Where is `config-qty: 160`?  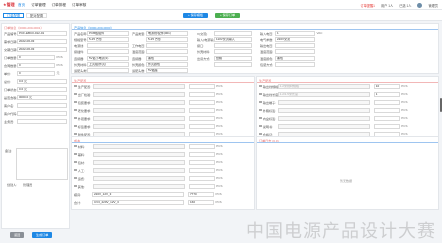
config-qty: 160 is located at coordinates (201, 202).